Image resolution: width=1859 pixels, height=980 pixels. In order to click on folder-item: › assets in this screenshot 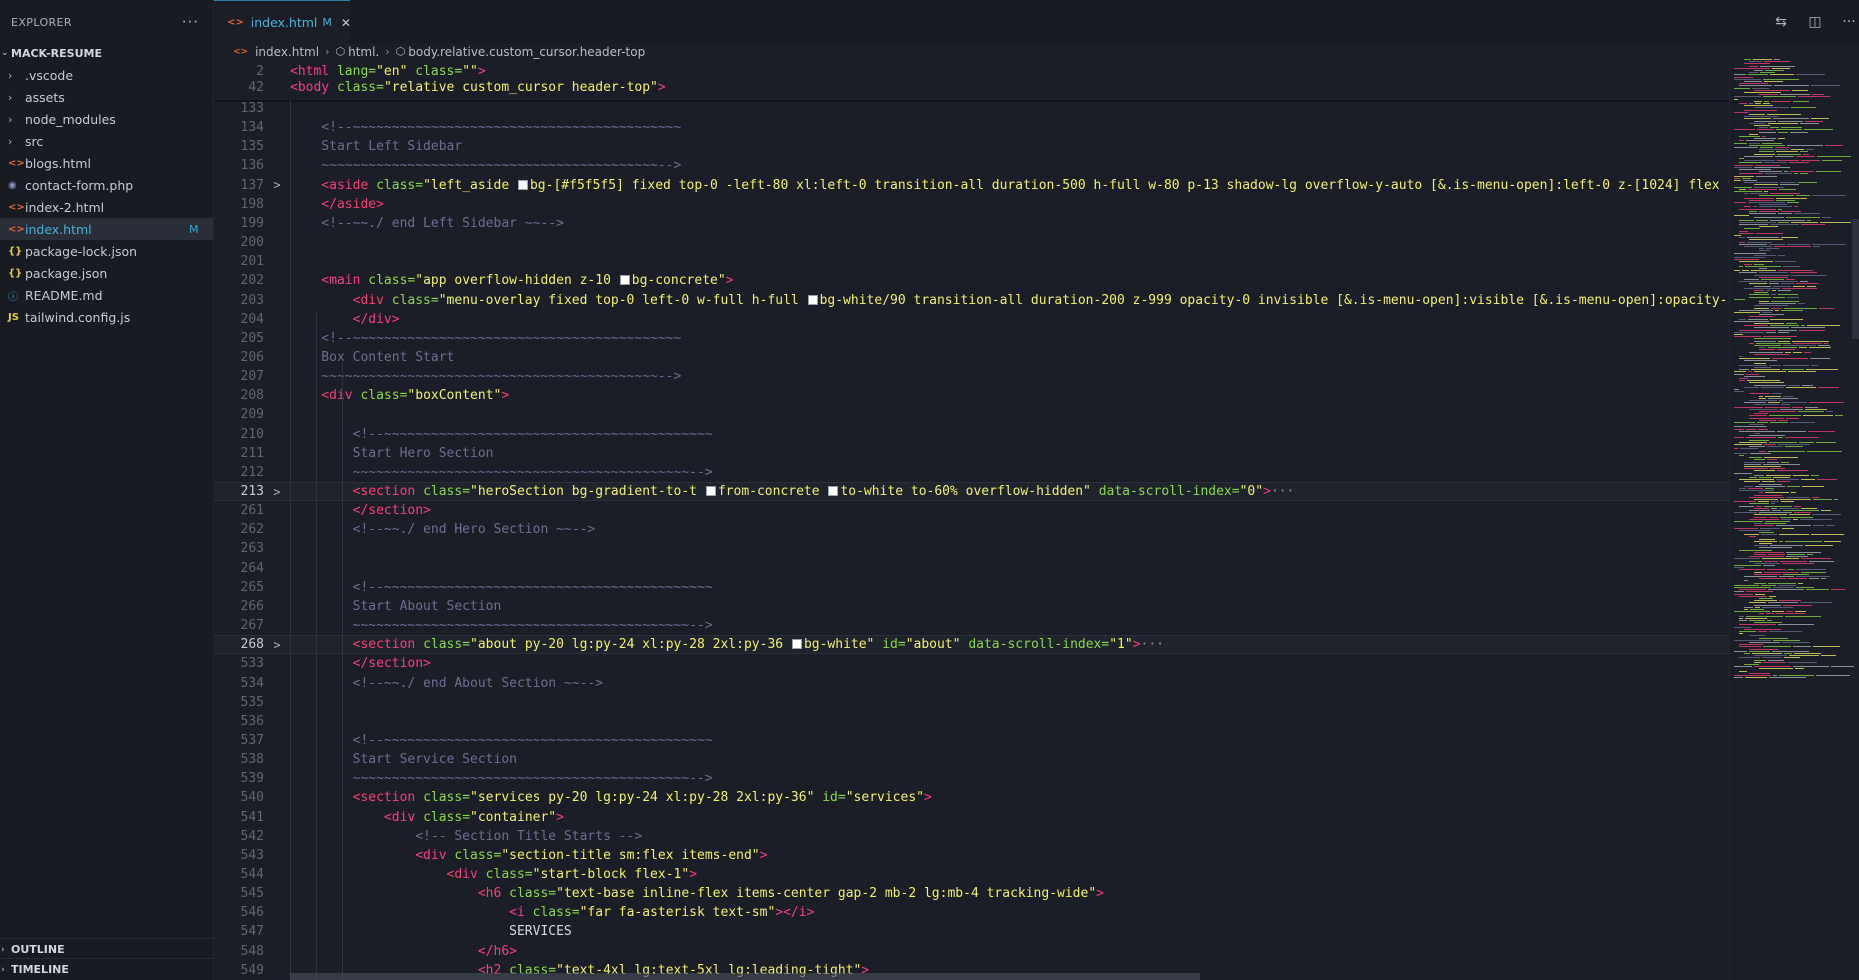, I will do `click(106, 97)`.